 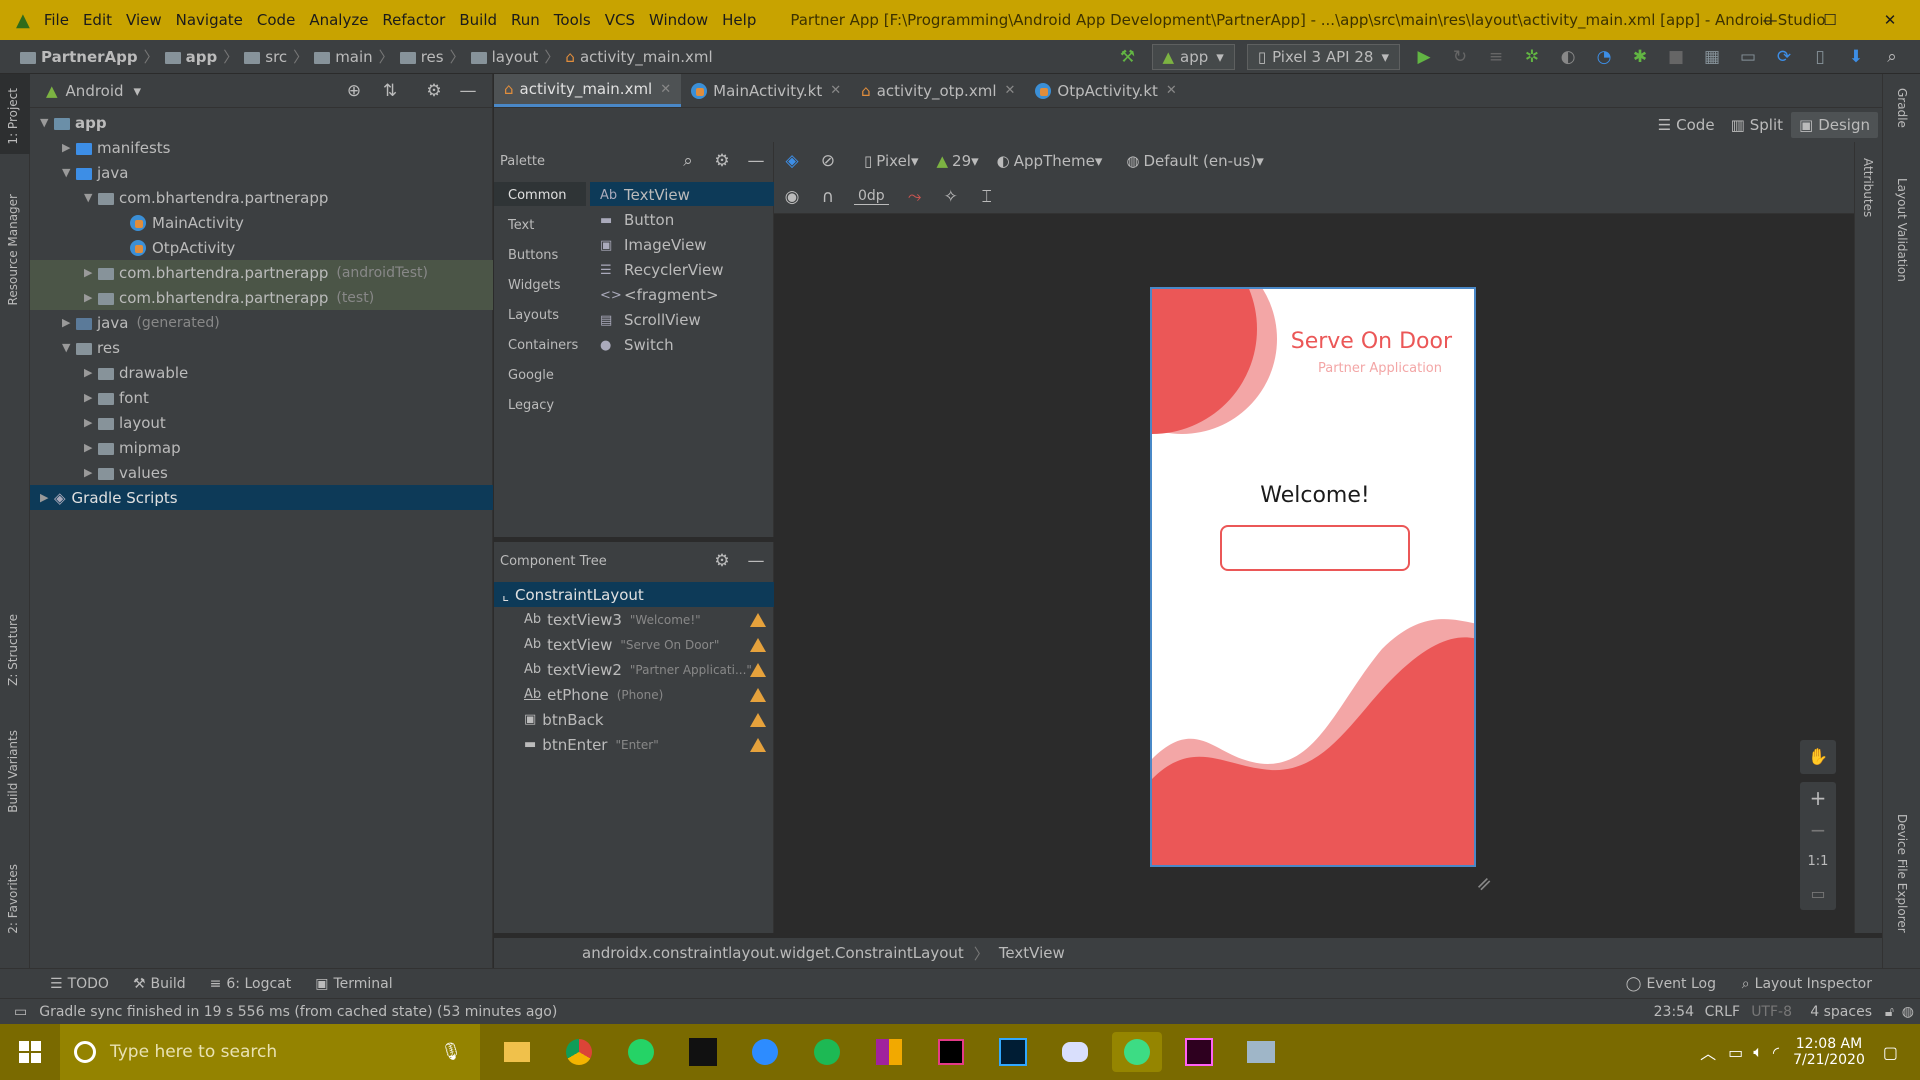 What do you see at coordinates (531, 375) in the screenshot?
I see `palette-category-google: Google` at bounding box center [531, 375].